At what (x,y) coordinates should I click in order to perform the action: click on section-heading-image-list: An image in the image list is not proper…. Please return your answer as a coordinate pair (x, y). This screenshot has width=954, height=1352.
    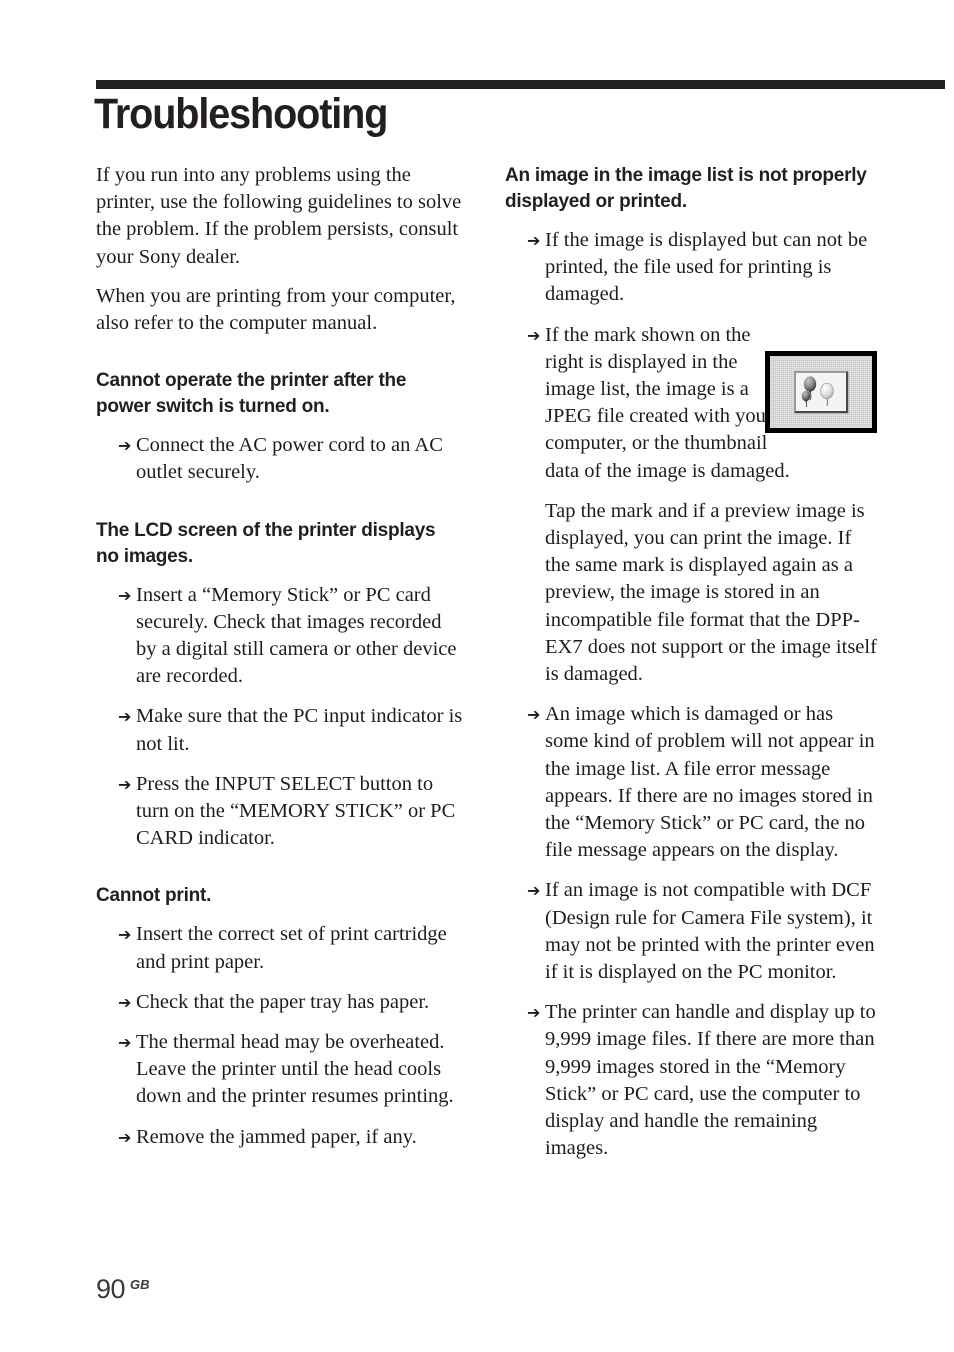
    Looking at the image, I should click on (686, 188).